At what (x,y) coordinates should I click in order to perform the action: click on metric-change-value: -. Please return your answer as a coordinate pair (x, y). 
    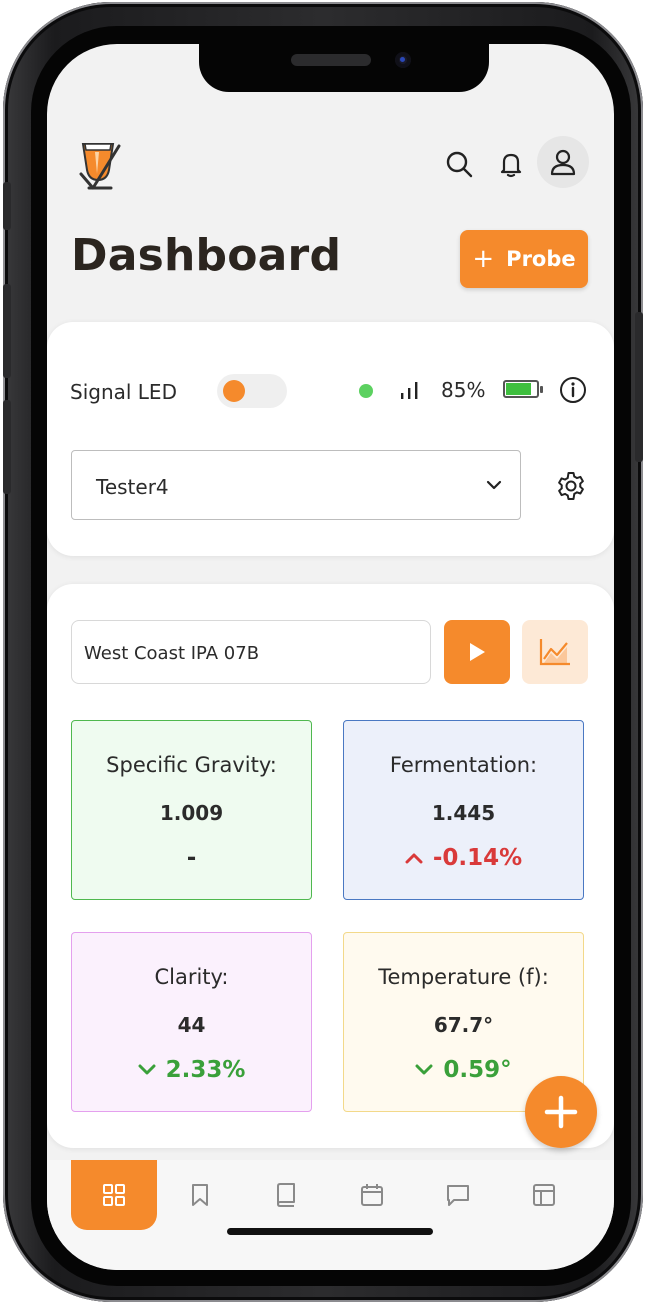
    Looking at the image, I should click on (191, 858).